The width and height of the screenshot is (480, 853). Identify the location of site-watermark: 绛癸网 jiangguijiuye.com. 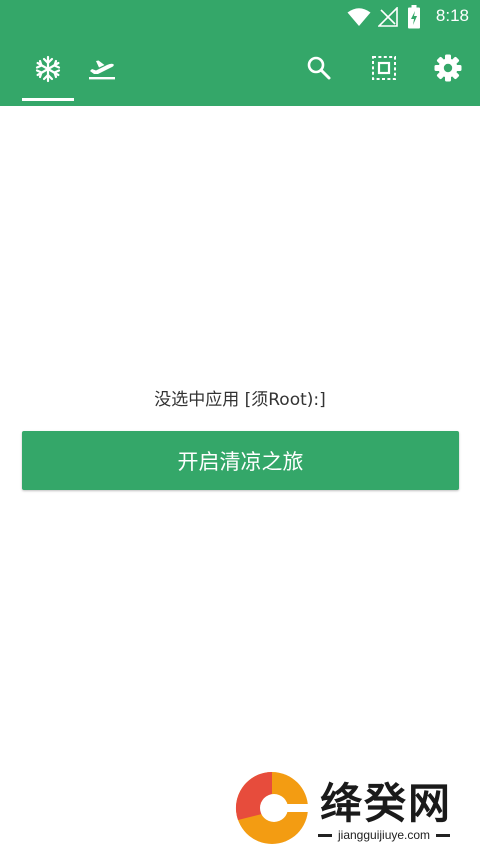
(352, 808).